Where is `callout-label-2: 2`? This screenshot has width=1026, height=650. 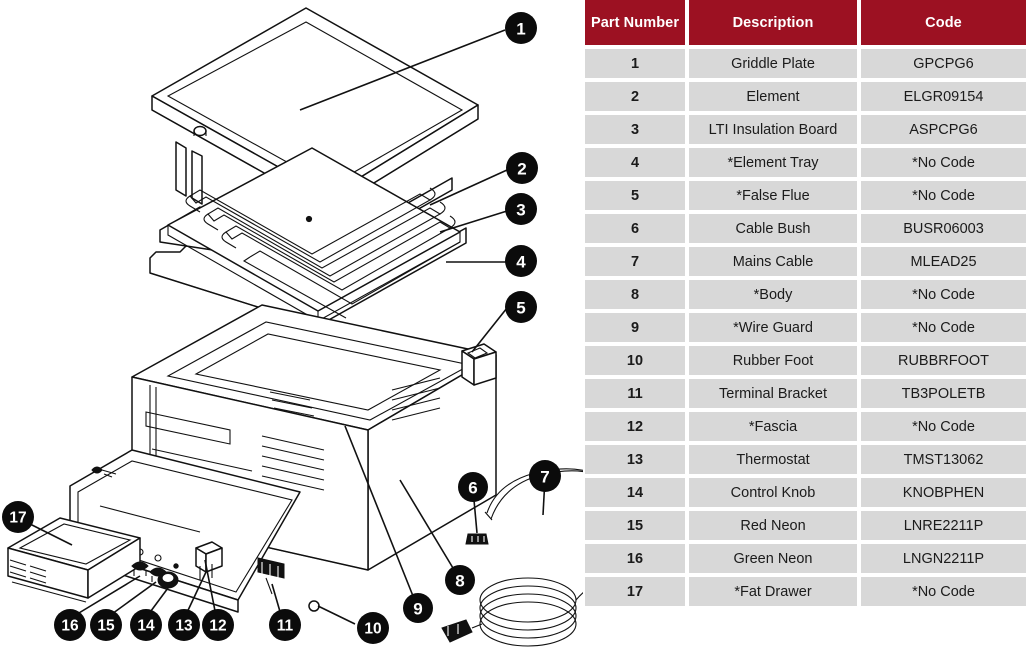
callout-label-2: 2 is located at coordinates (521, 169).